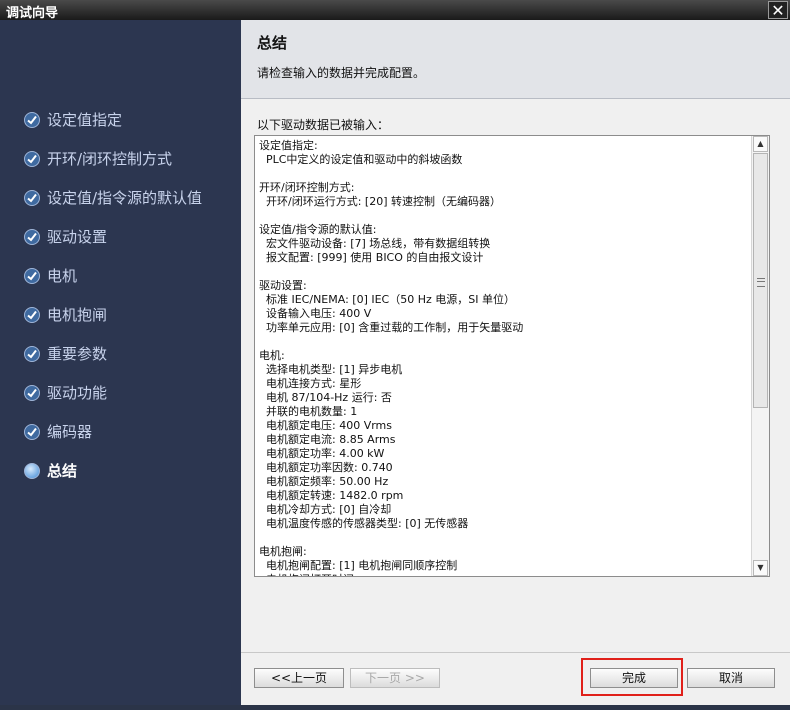 Image resolution: width=790 pixels, height=710 pixels. I want to click on summary-intro: 以下驱动数据已被输入：, so click(323, 125).